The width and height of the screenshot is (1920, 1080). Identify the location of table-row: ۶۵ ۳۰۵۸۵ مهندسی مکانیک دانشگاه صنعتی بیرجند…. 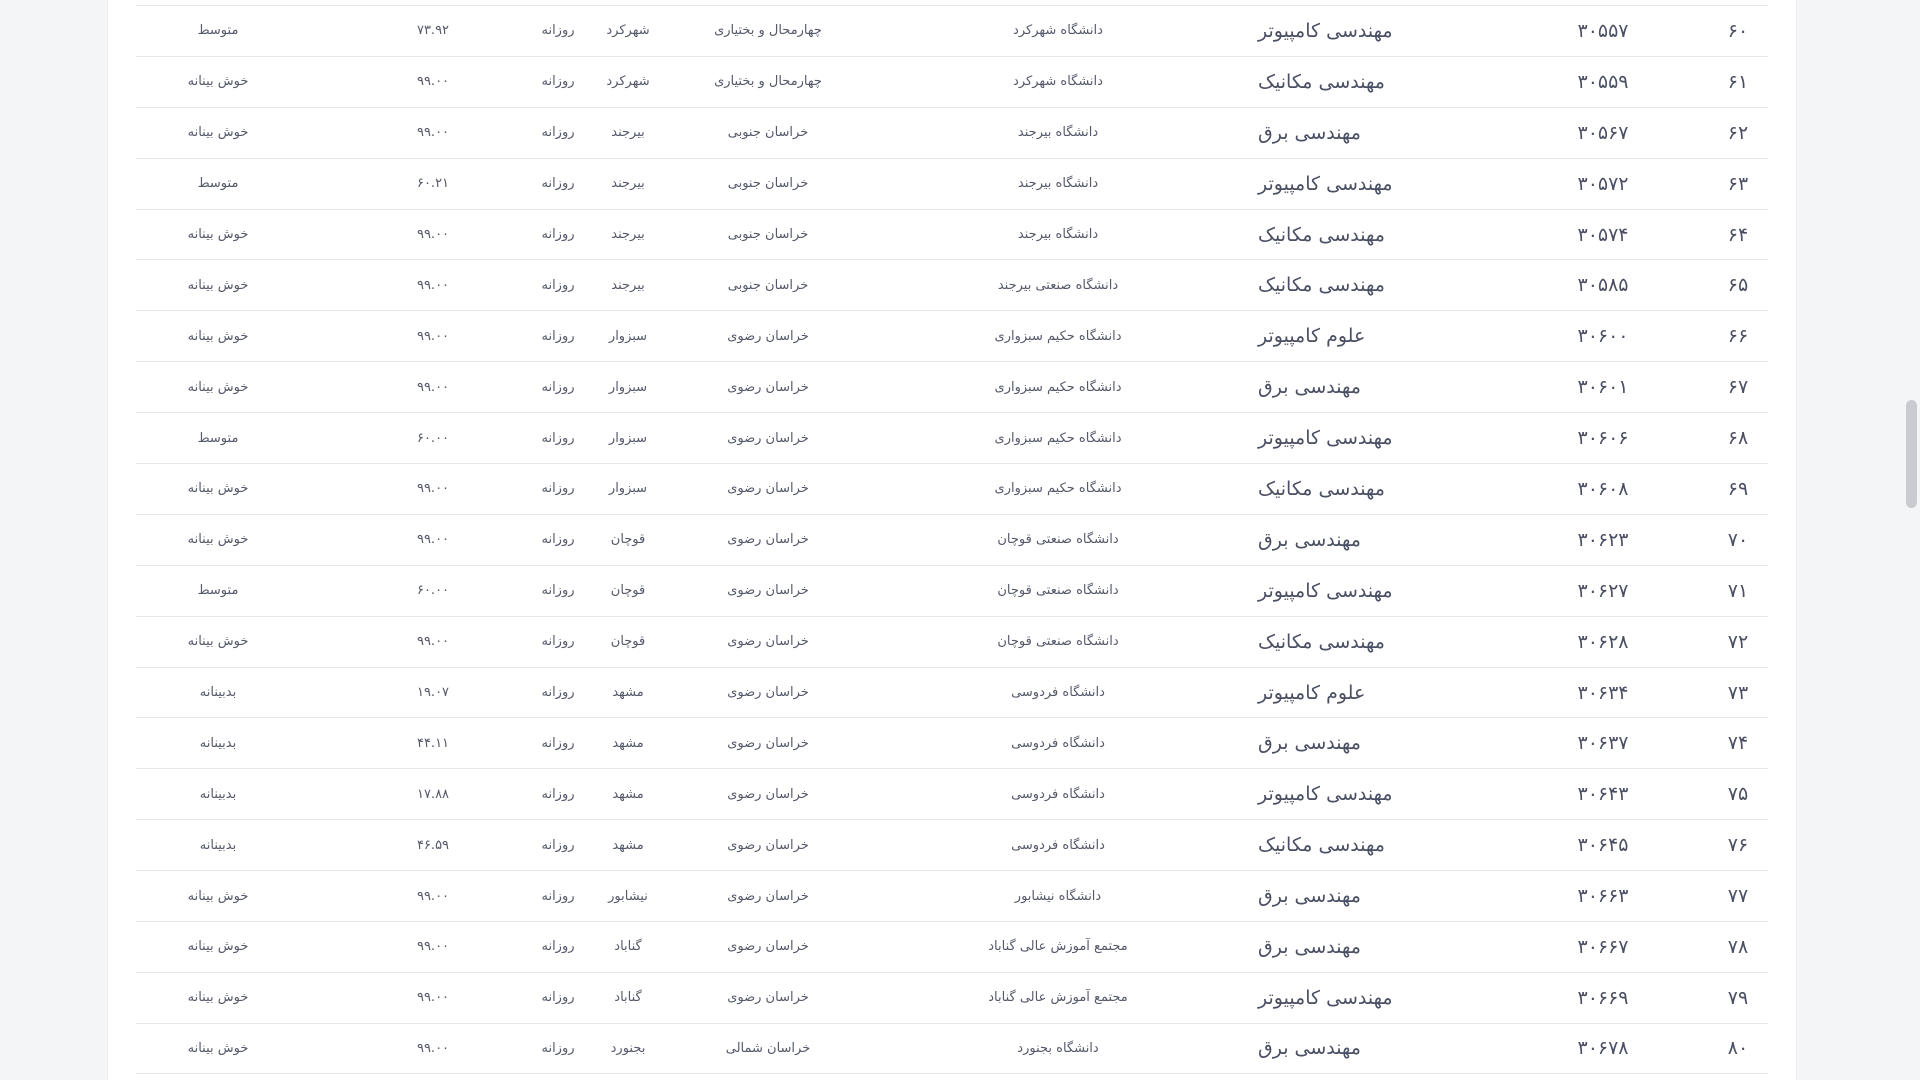
(952, 284).